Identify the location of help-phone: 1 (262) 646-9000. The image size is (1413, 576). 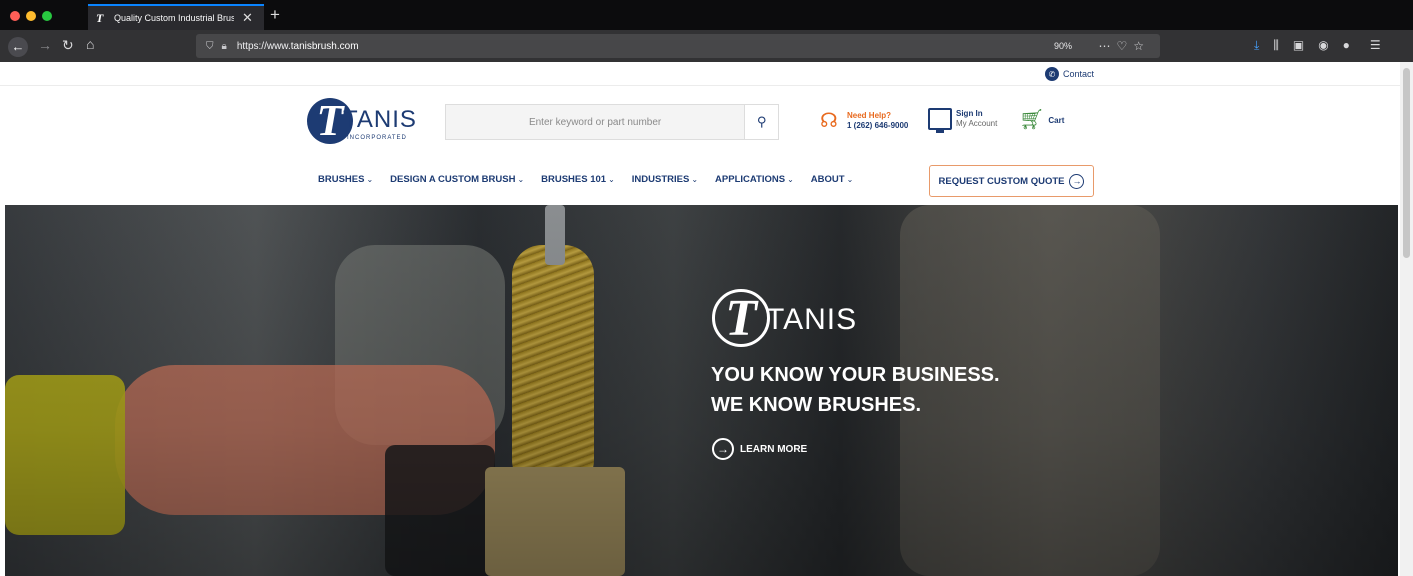
(878, 125).